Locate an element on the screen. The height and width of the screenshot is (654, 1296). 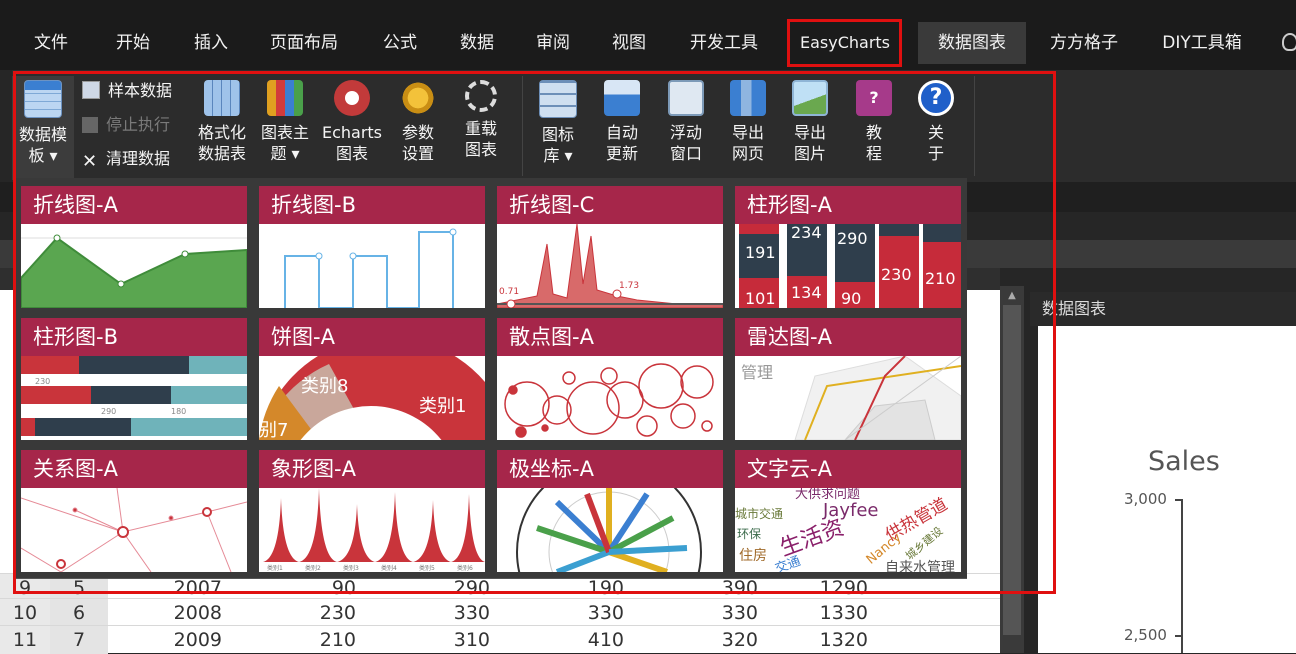
chart-preview-area is located at coordinates (1167, 489).